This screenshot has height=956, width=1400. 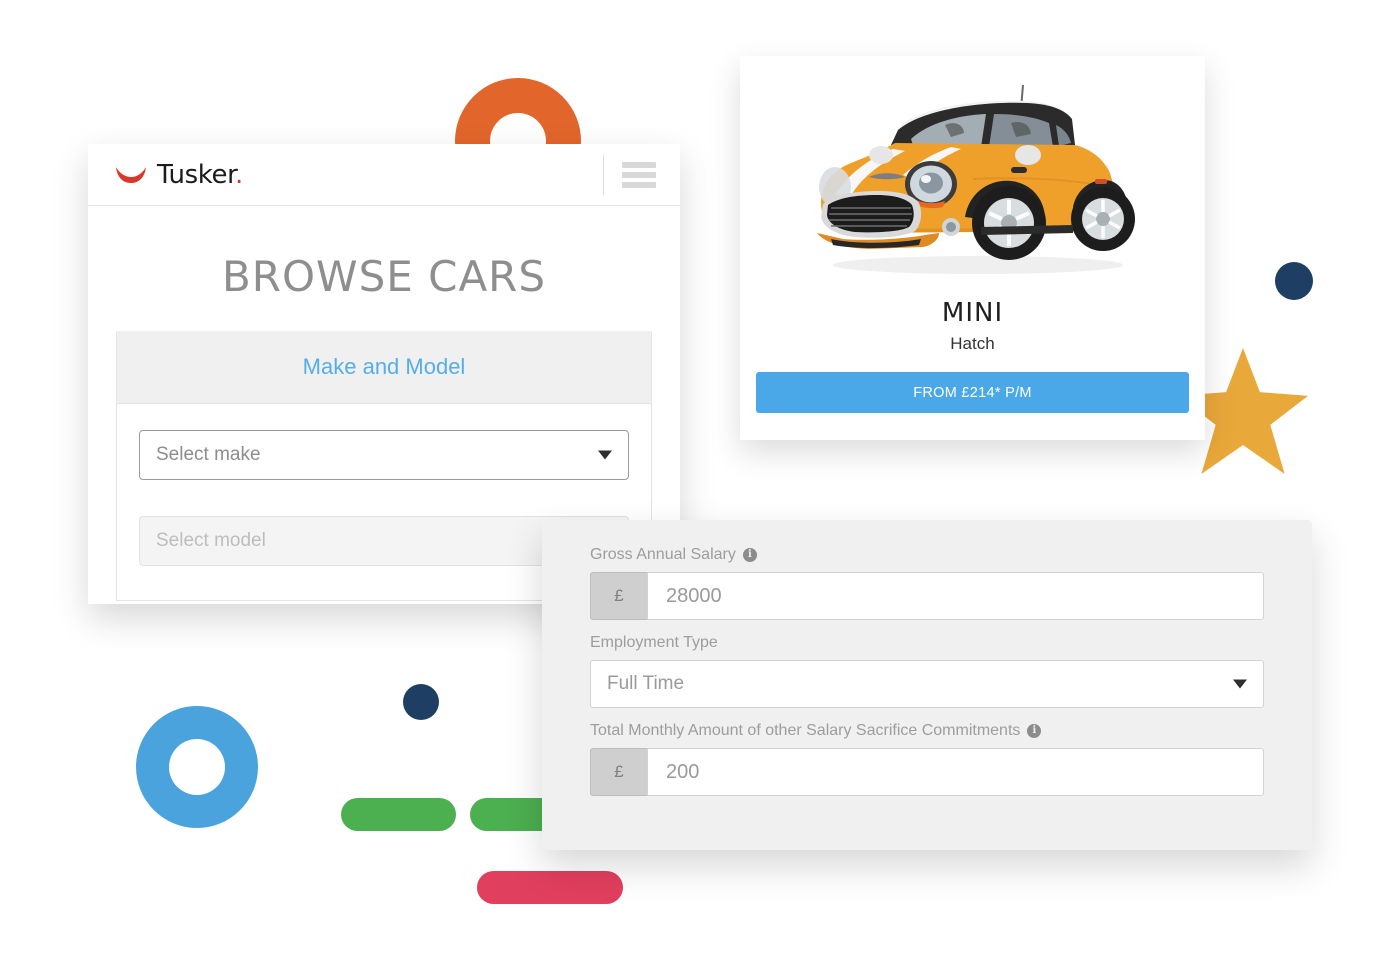 I want to click on employment-type-field: Employment Type Full Time, so click(x=927, y=671).